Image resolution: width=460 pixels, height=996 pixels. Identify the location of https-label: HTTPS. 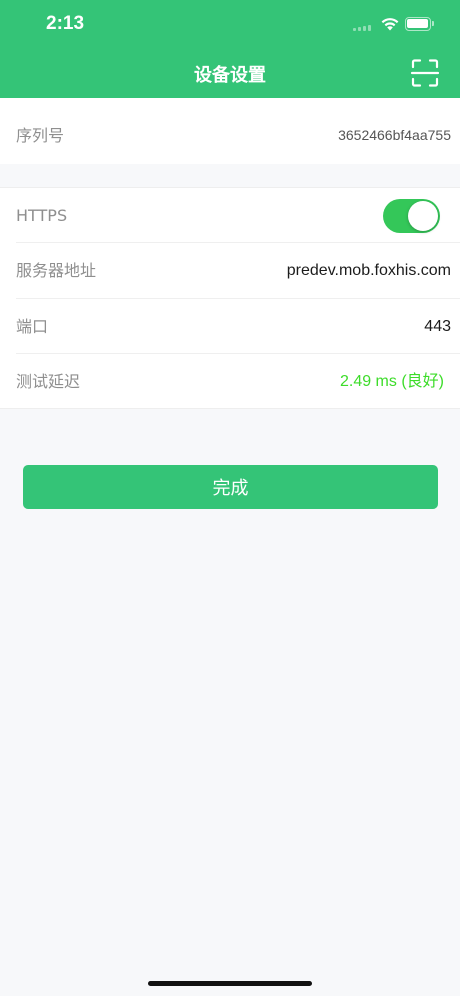
(42, 215).